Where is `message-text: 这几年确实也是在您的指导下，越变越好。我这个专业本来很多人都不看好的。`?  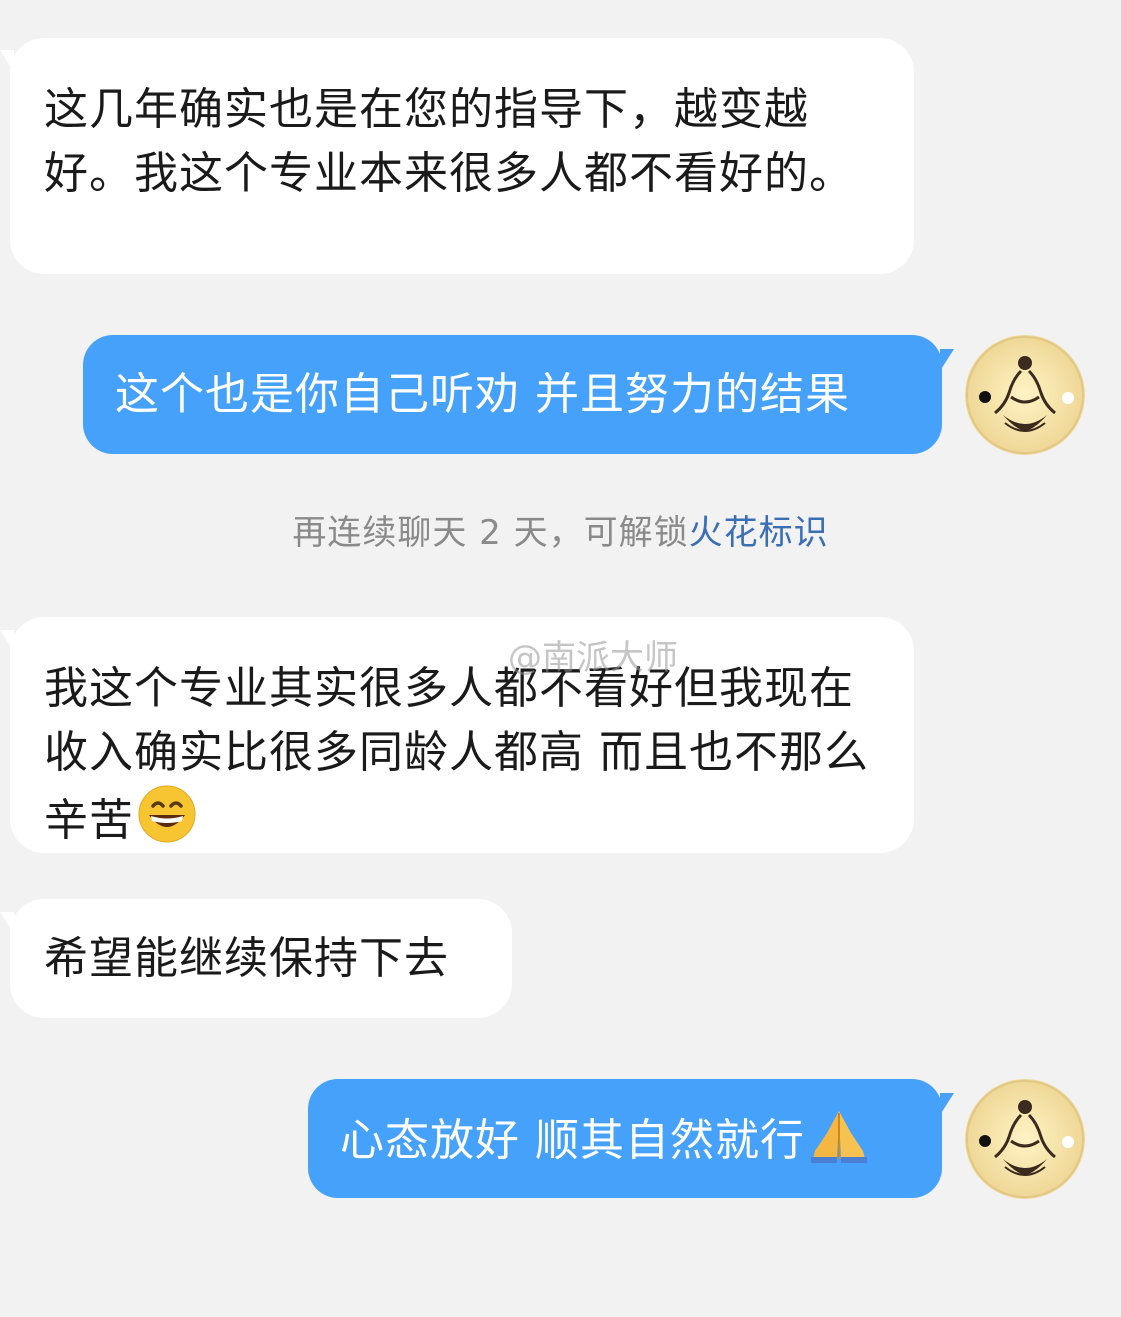
message-text: 这几年确实也是在您的指导下，越变越好。我这个专业本来很多人都不看好的。 is located at coordinates (449, 141).